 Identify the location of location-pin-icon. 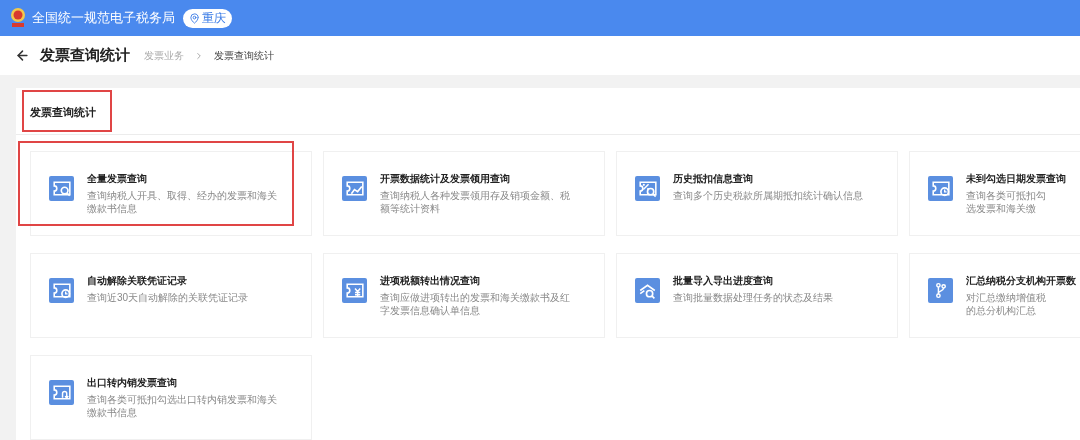
(194, 18).